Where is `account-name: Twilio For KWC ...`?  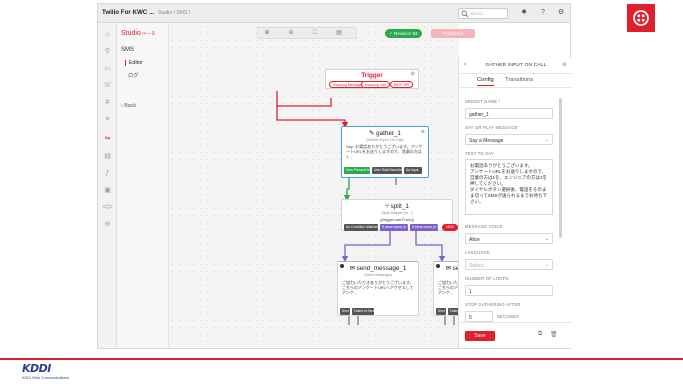
account-name: Twilio For KWC ... is located at coordinates (128, 12).